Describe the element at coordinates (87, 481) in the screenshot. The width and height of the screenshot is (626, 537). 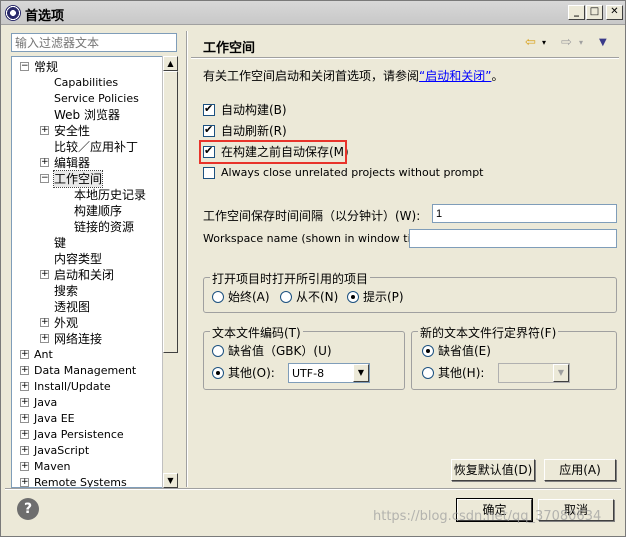
I see `tree-item: + Remote Systems` at that location.